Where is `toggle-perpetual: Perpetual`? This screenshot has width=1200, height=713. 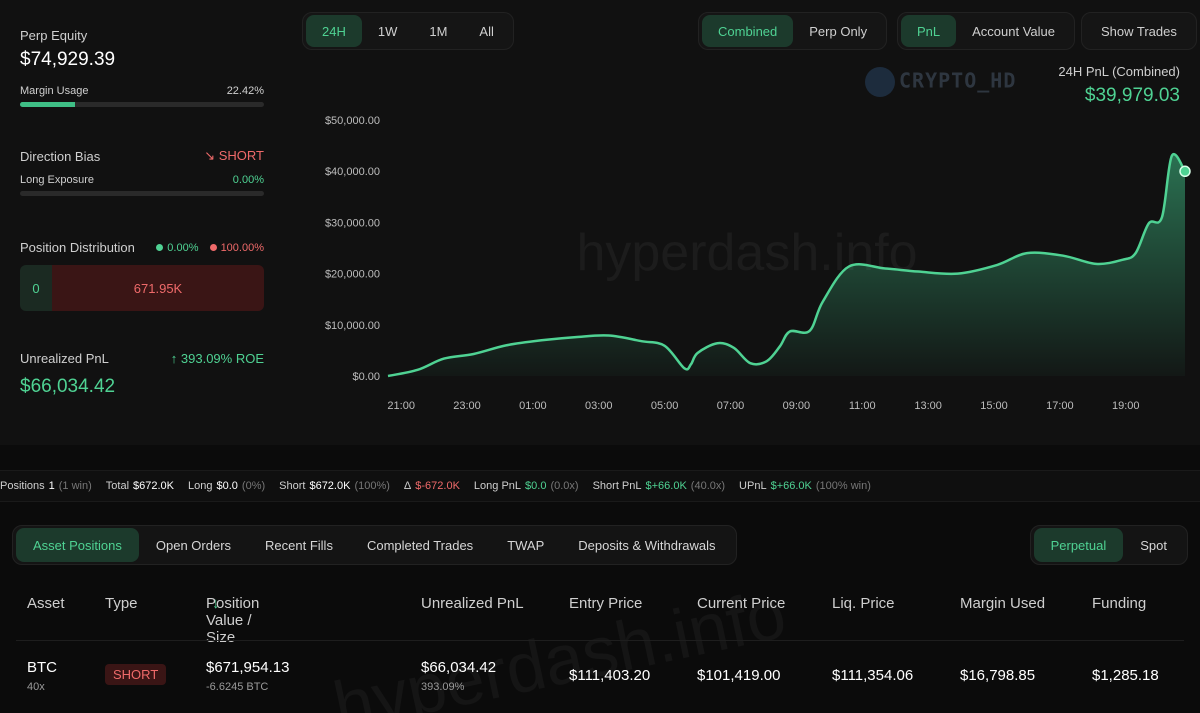
toggle-perpetual: Perpetual is located at coordinates (1078, 545).